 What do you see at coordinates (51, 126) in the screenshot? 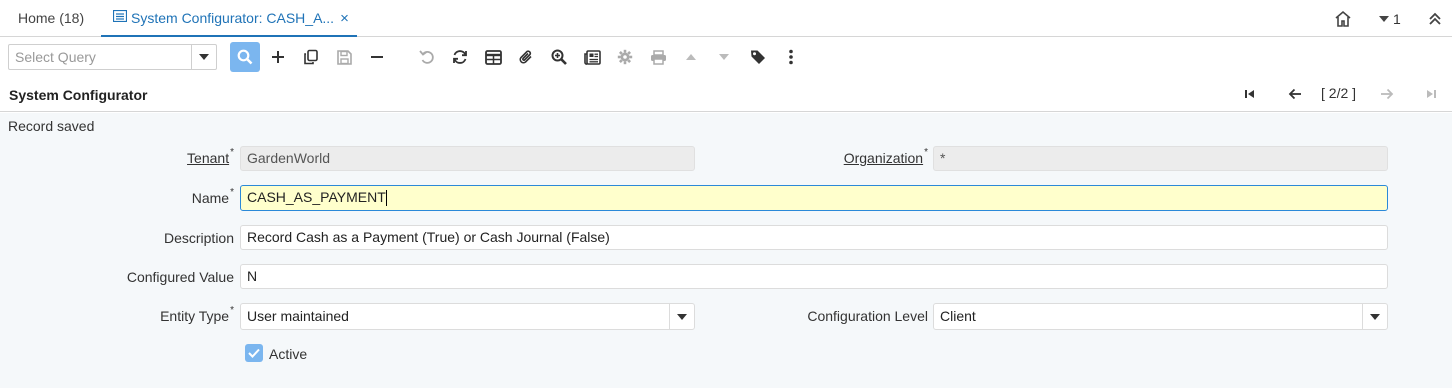
I see `status-message: Record saved` at bounding box center [51, 126].